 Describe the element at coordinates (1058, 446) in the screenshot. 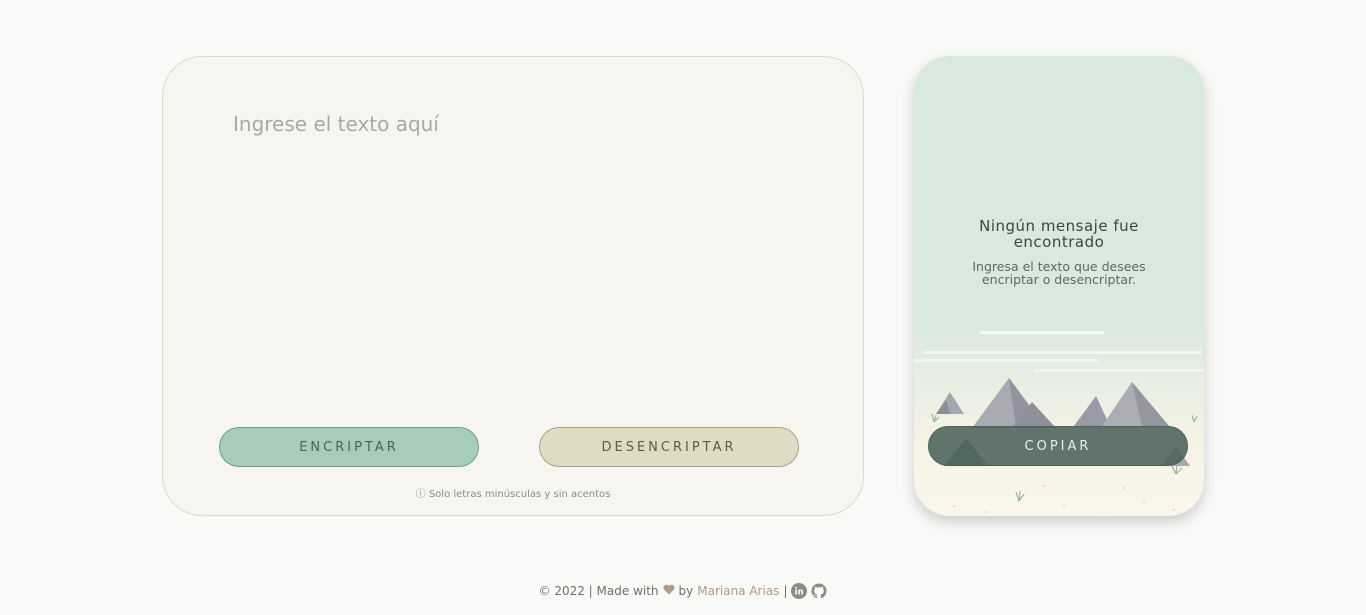

I see `copy-button: COPIAR` at that location.